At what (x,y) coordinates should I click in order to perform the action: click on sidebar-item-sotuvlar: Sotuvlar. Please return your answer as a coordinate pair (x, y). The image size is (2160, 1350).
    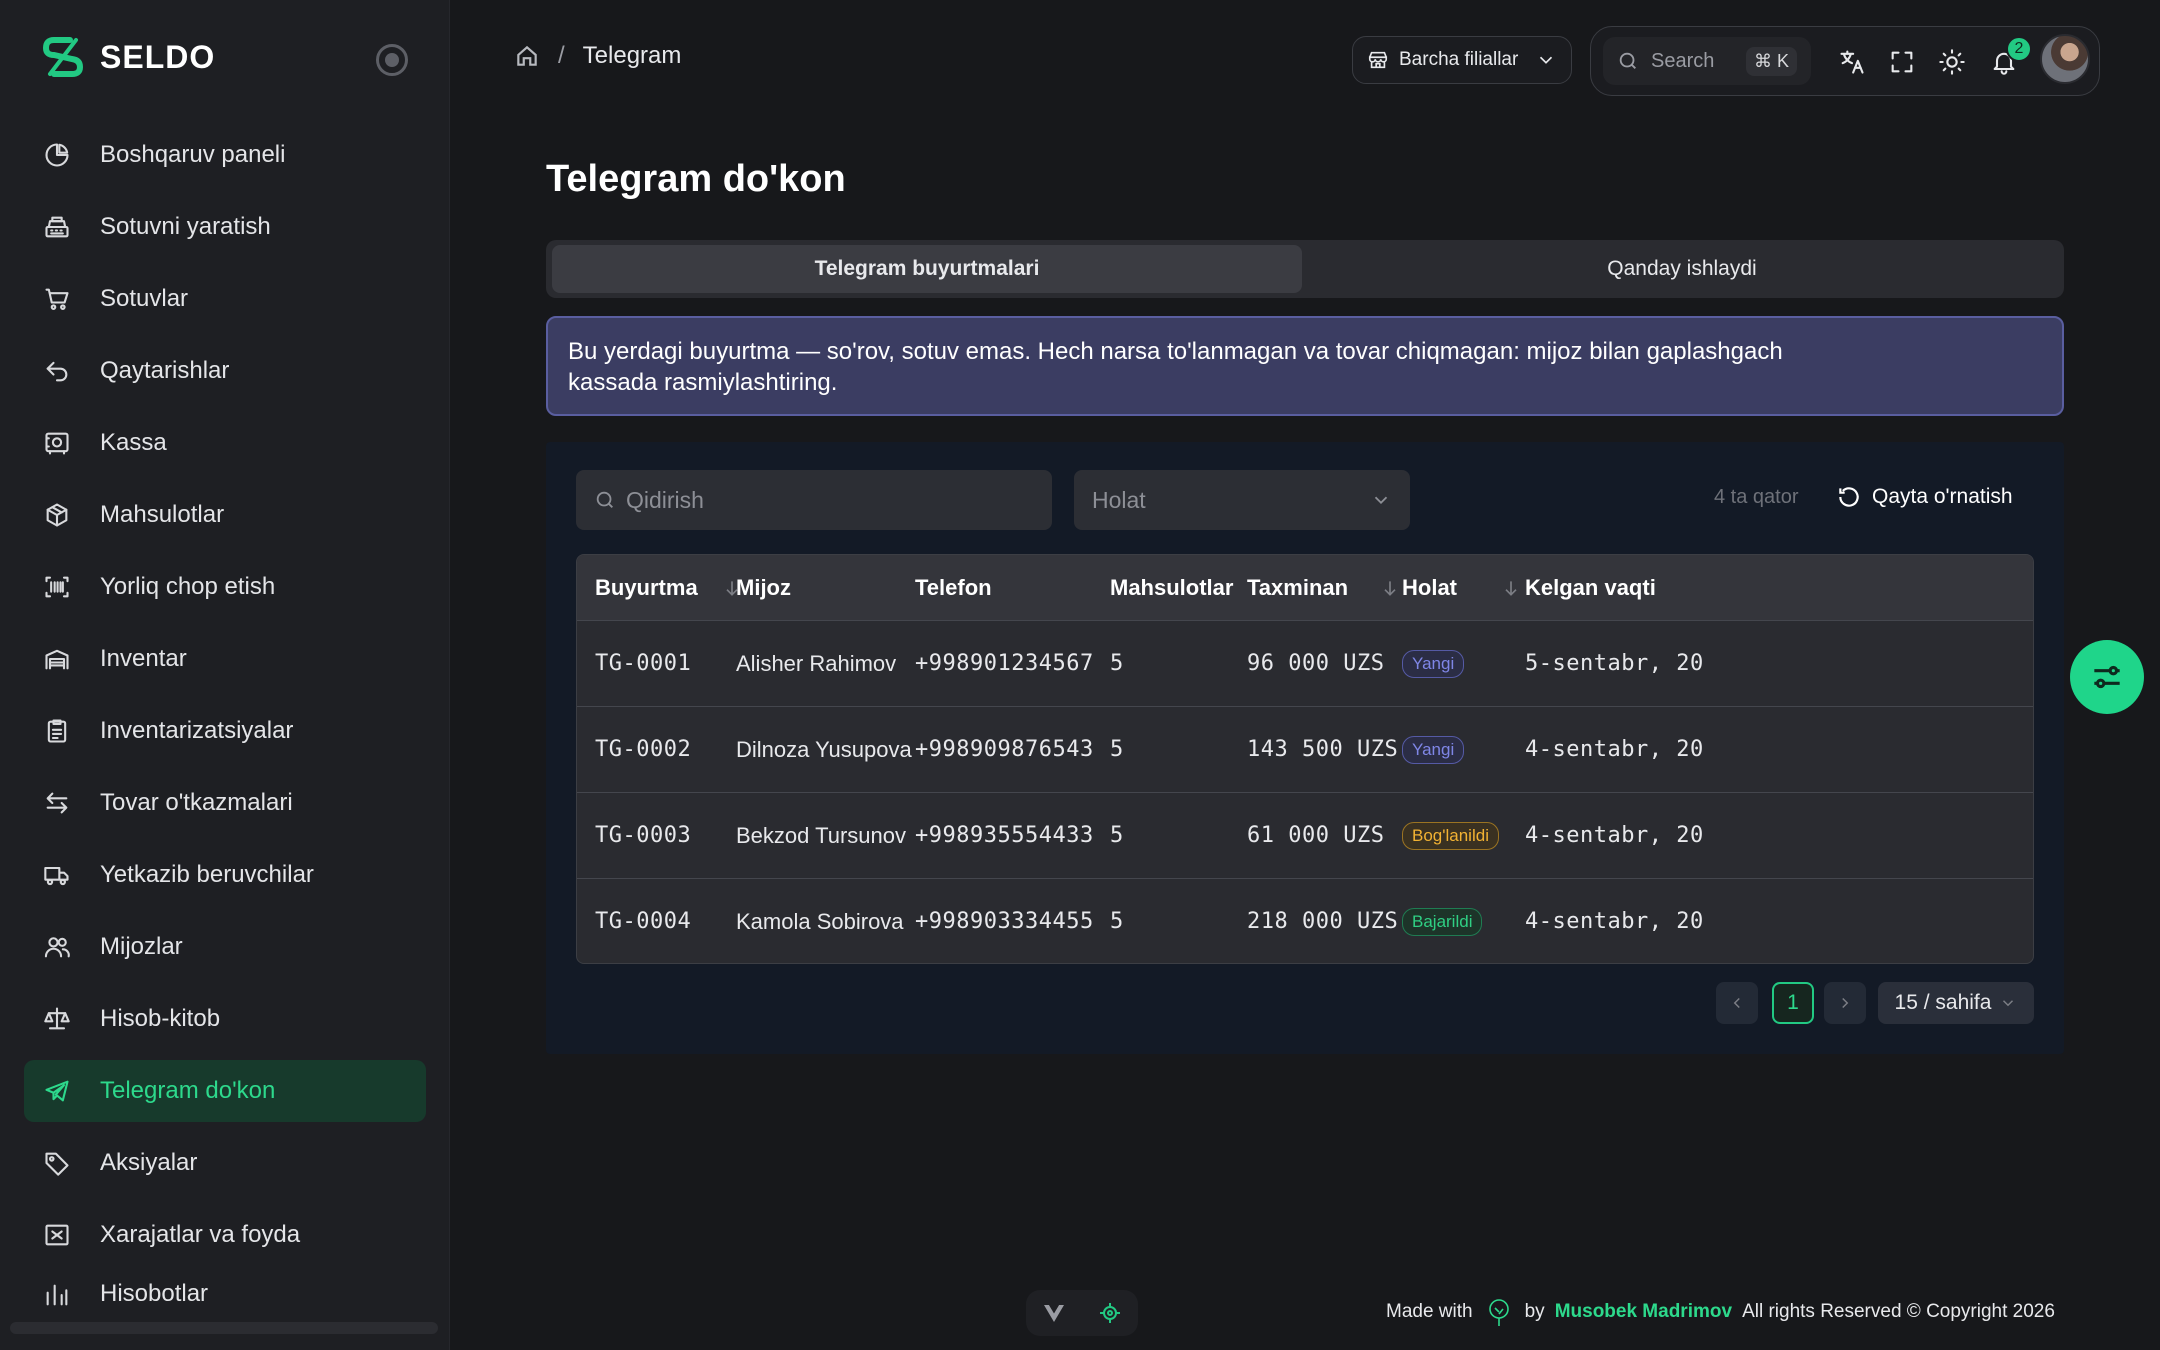
    Looking at the image, I should click on (225, 299).